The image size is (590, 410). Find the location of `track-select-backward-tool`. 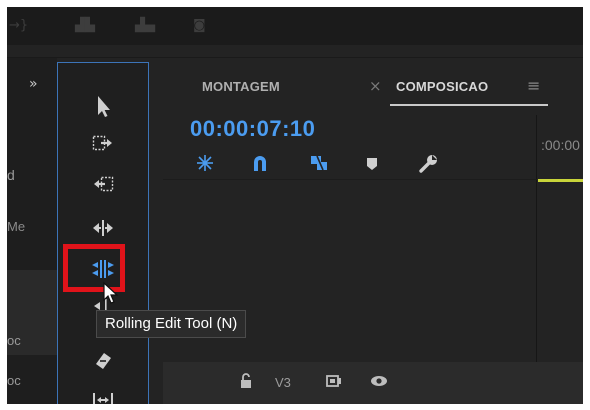

track-select-backward-tool is located at coordinates (103, 184).